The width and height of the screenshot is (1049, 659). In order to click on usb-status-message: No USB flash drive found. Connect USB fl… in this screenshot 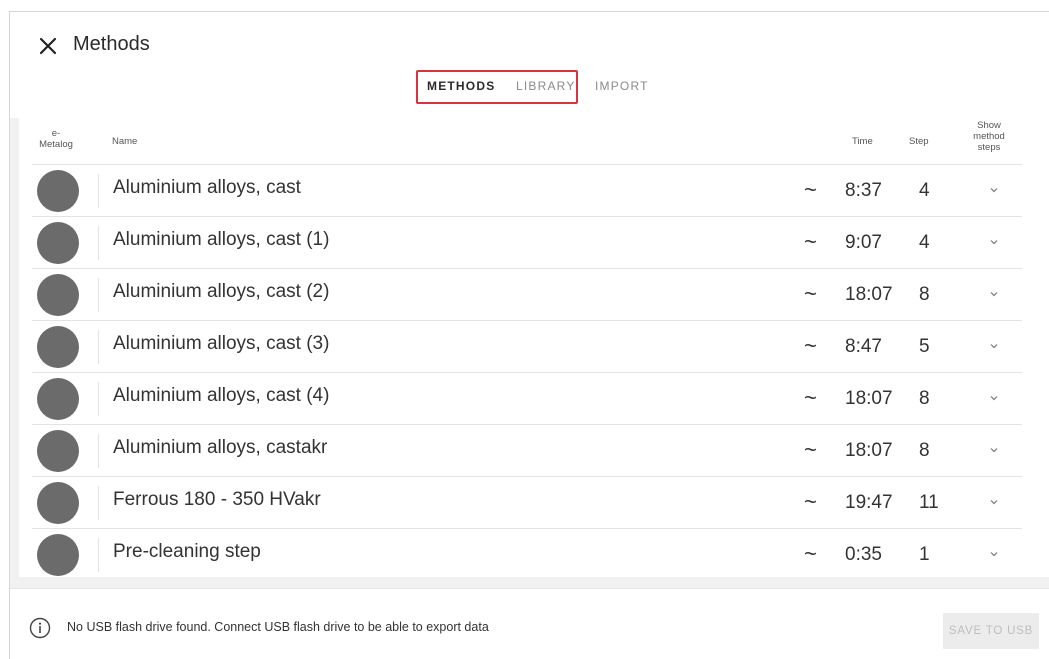, I will do `click(278, 627)`.